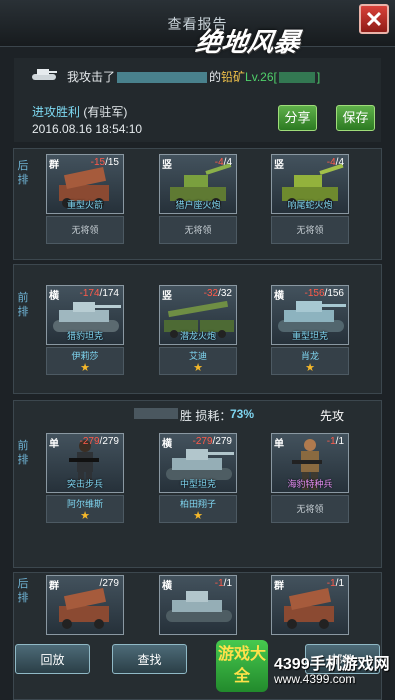 The image size is (395, 700). Describe the element at coordinates (44, 74) in the screenshot. I see `tank-icon` at that location.